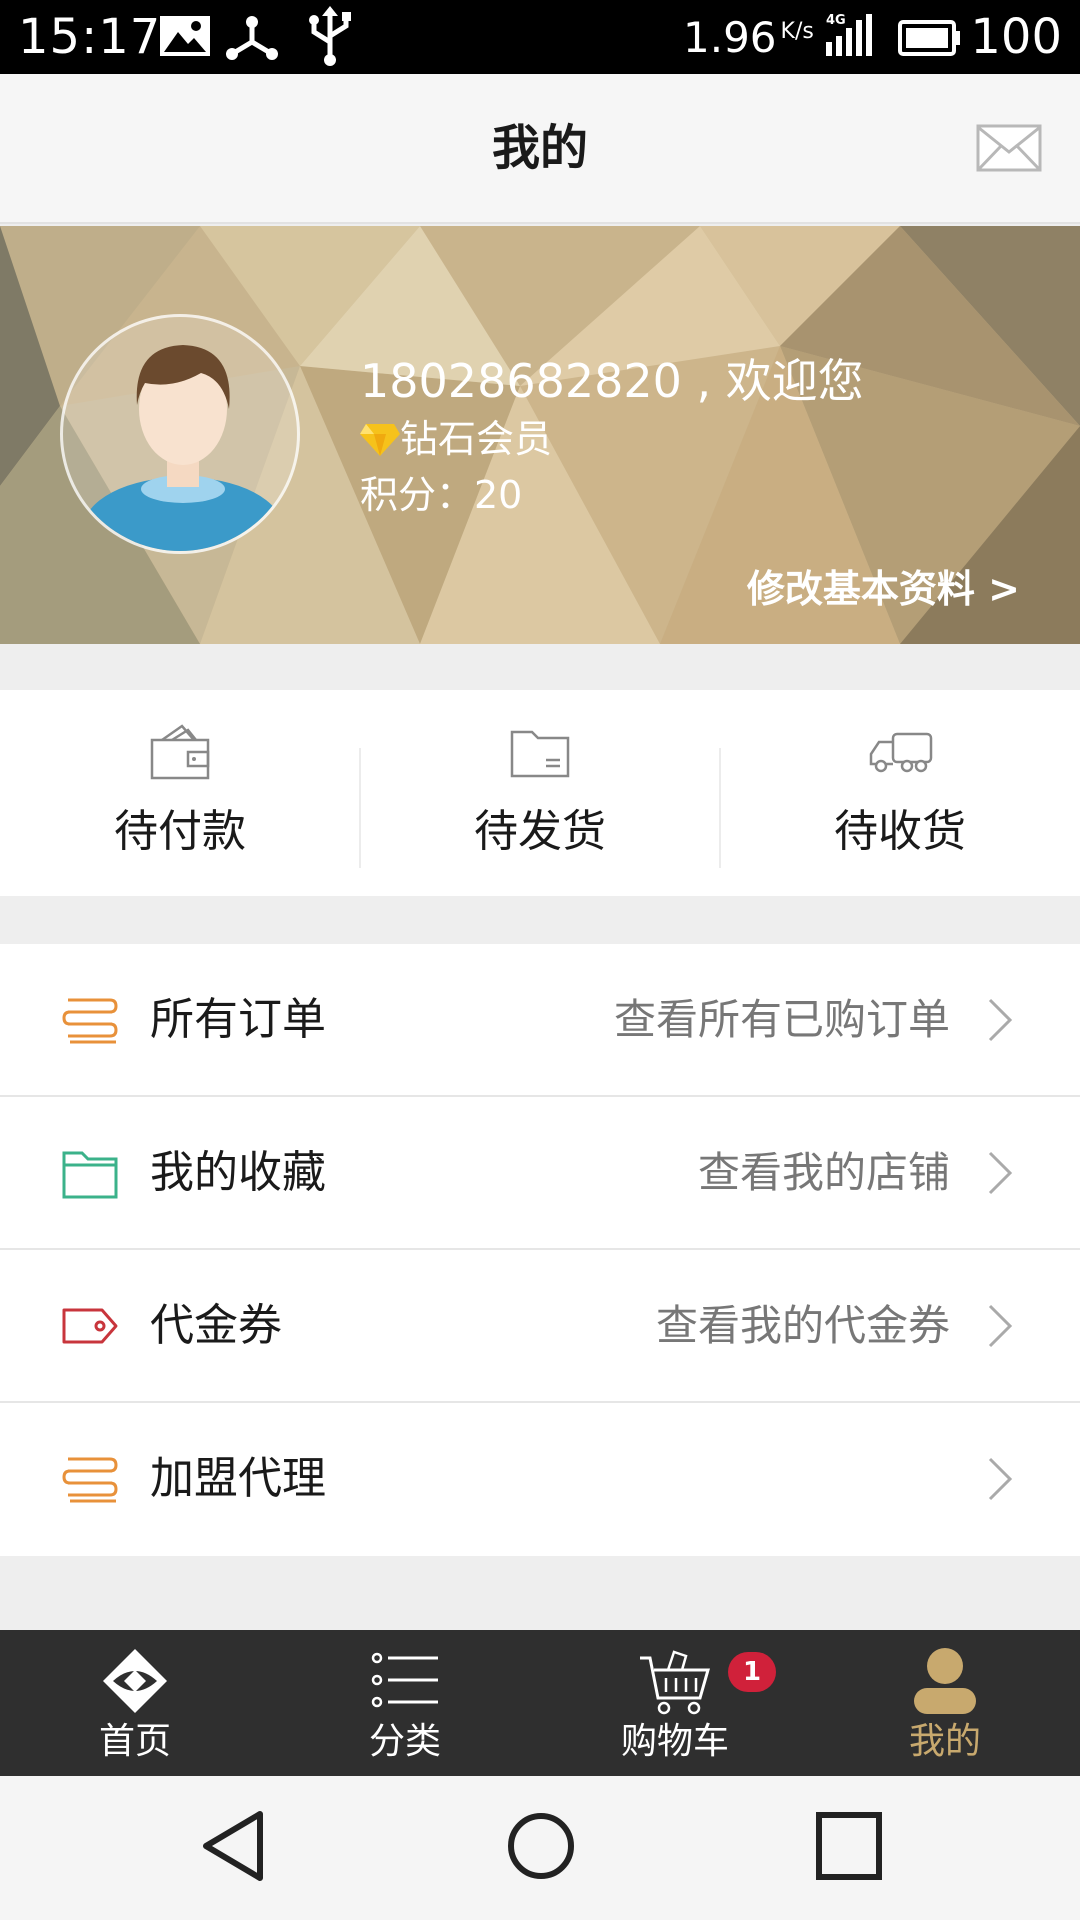  Describe the element at coordinates (797, 31) in the screenshot. I see `speed-unit: K/s` at that location.